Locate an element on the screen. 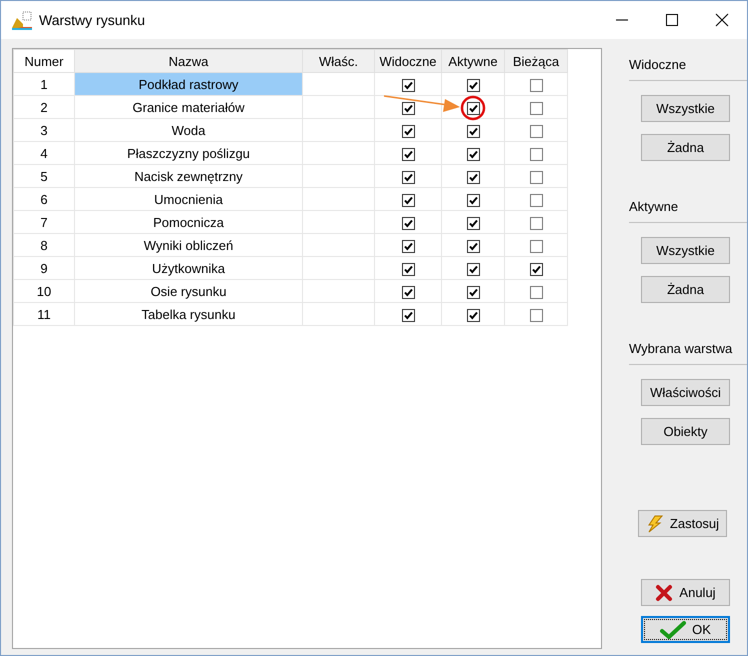 The width and height of the screenshot is (748, 656). table-cell: 11 is located at coordinates (44, 314).